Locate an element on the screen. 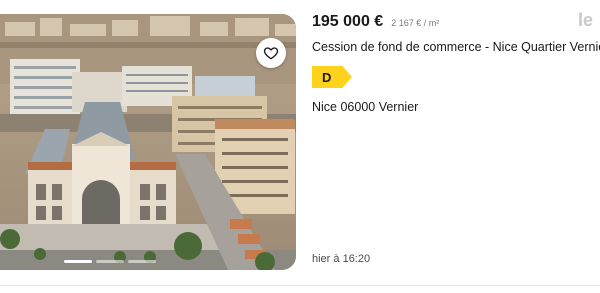  favorite-button is located at coordinates (271, 53).